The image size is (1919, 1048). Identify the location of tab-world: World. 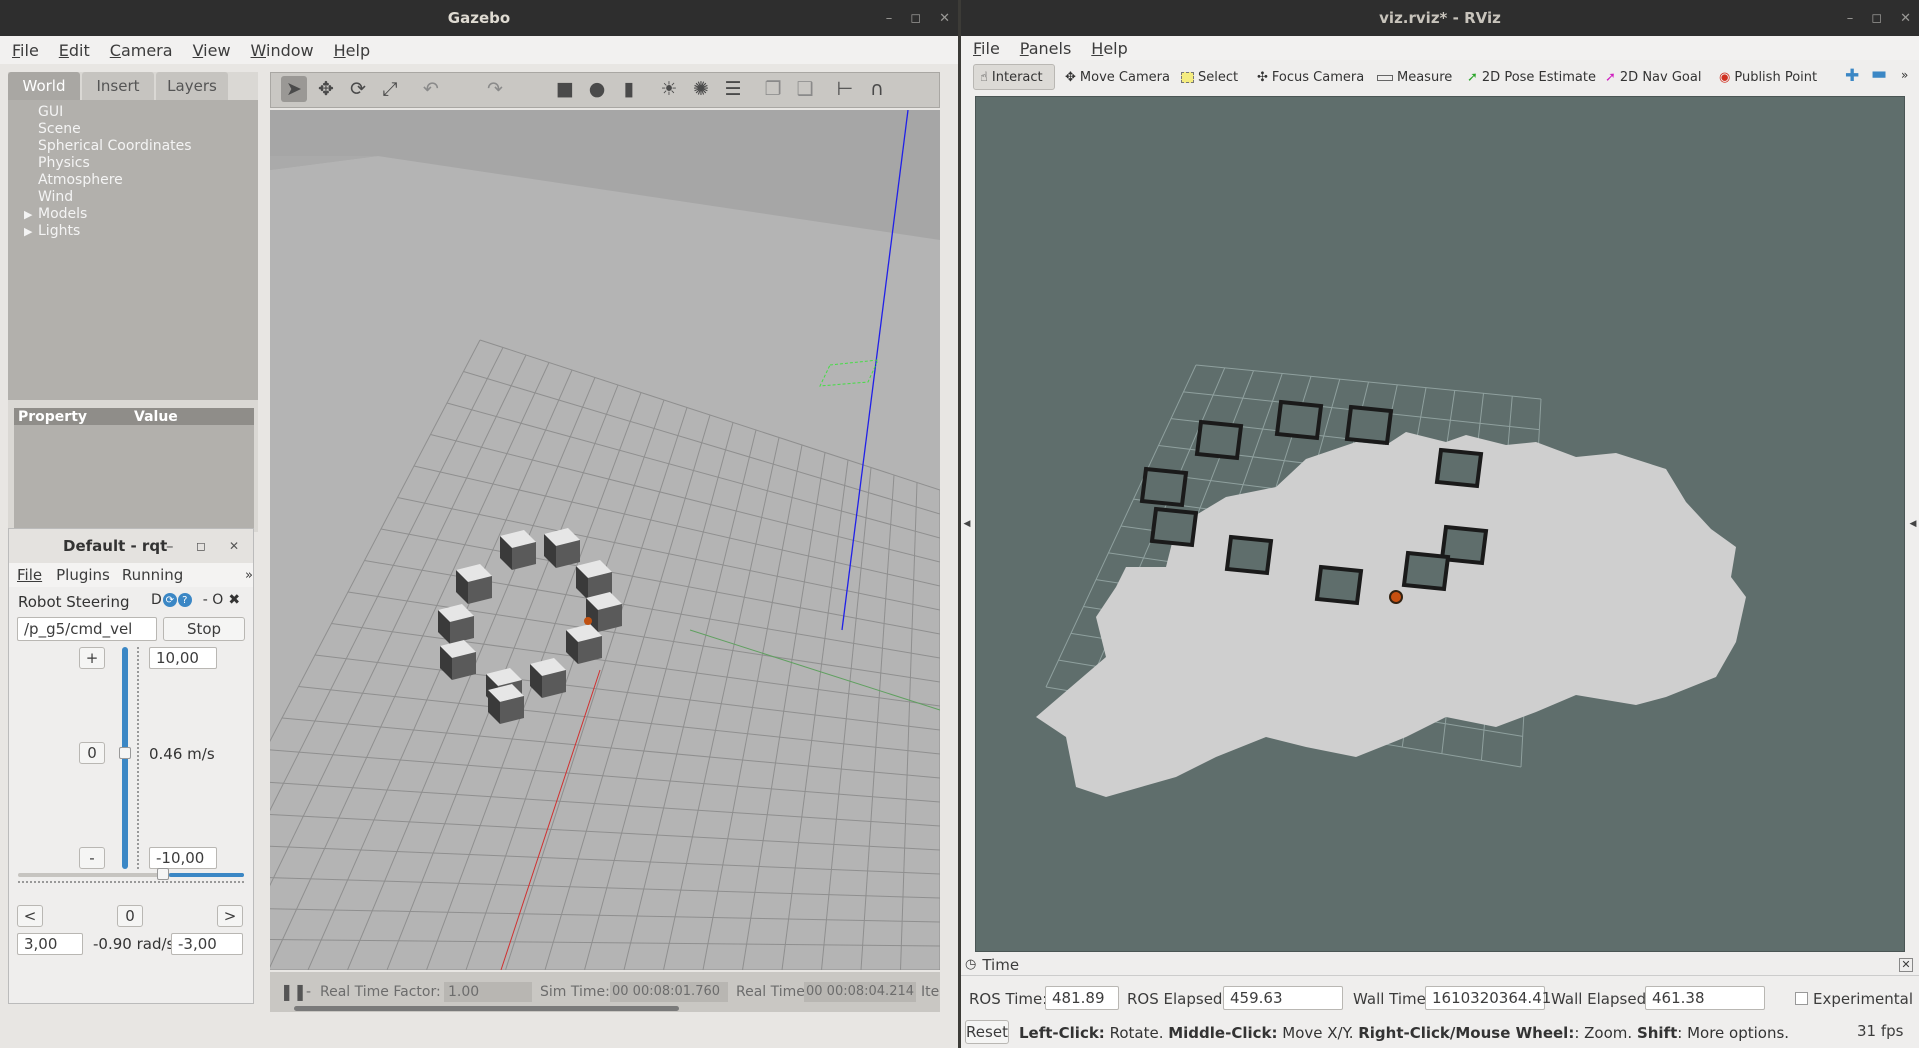
(44, 86).